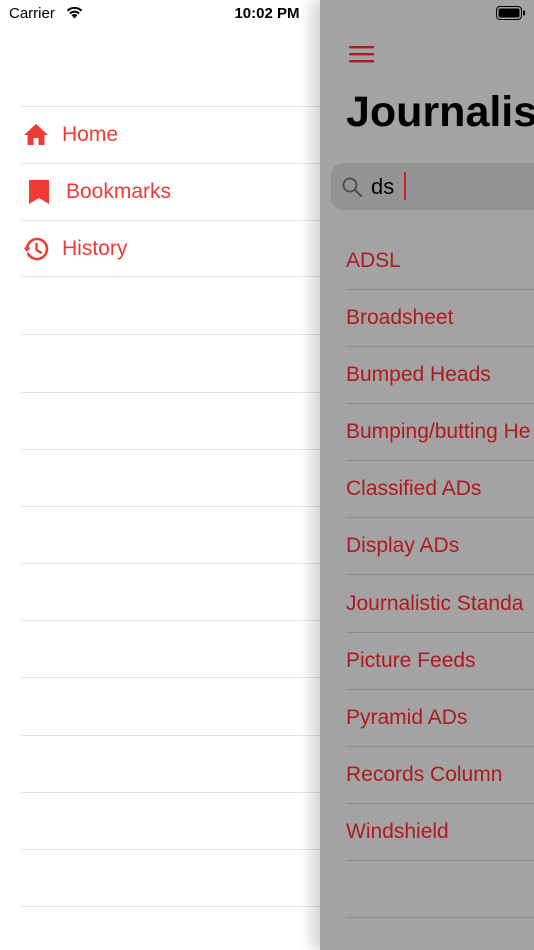 This screenshot has height=950, width=534. Describe the element at coordinates (36, 249) in the screenshot. I see `history-icon` at that location.